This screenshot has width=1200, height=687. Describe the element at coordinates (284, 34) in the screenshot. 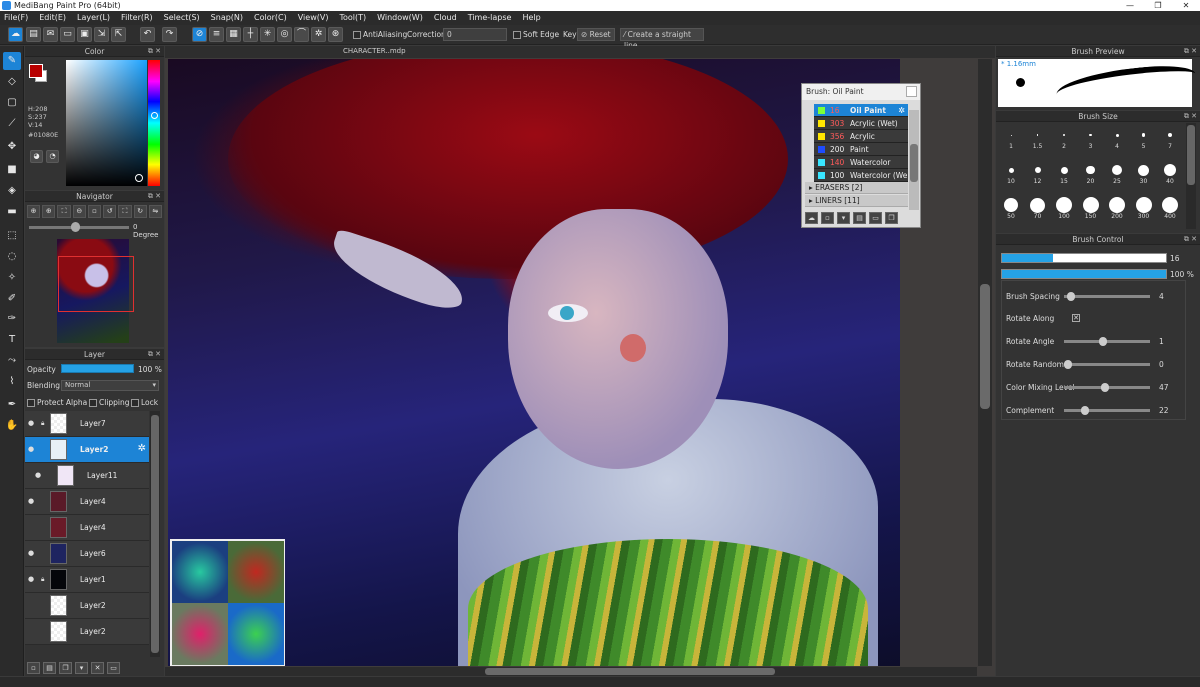

I see `snap-circle-icon: ◎` at that location.